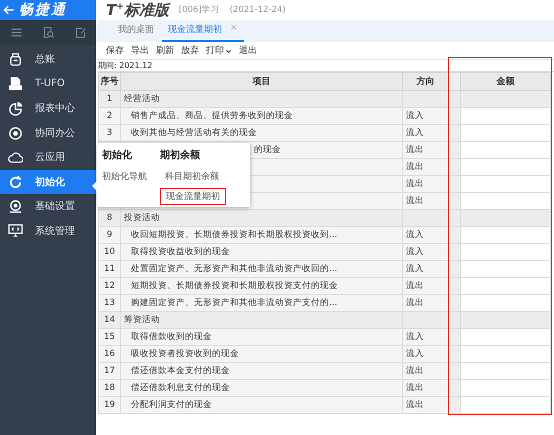 This screenshot has height=435, width=554. Describe the element at coordinates (261, 371) in the screenshot. I see `table-cell: 偿还借款本金支付的现金` at that location.